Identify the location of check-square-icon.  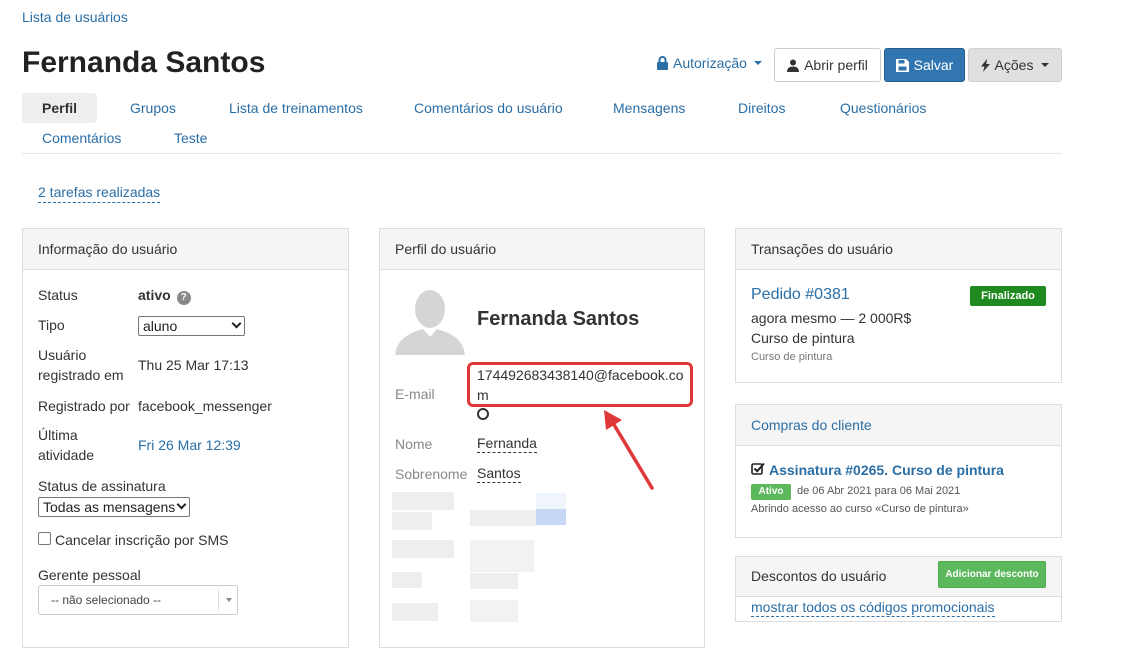
(758, 468).